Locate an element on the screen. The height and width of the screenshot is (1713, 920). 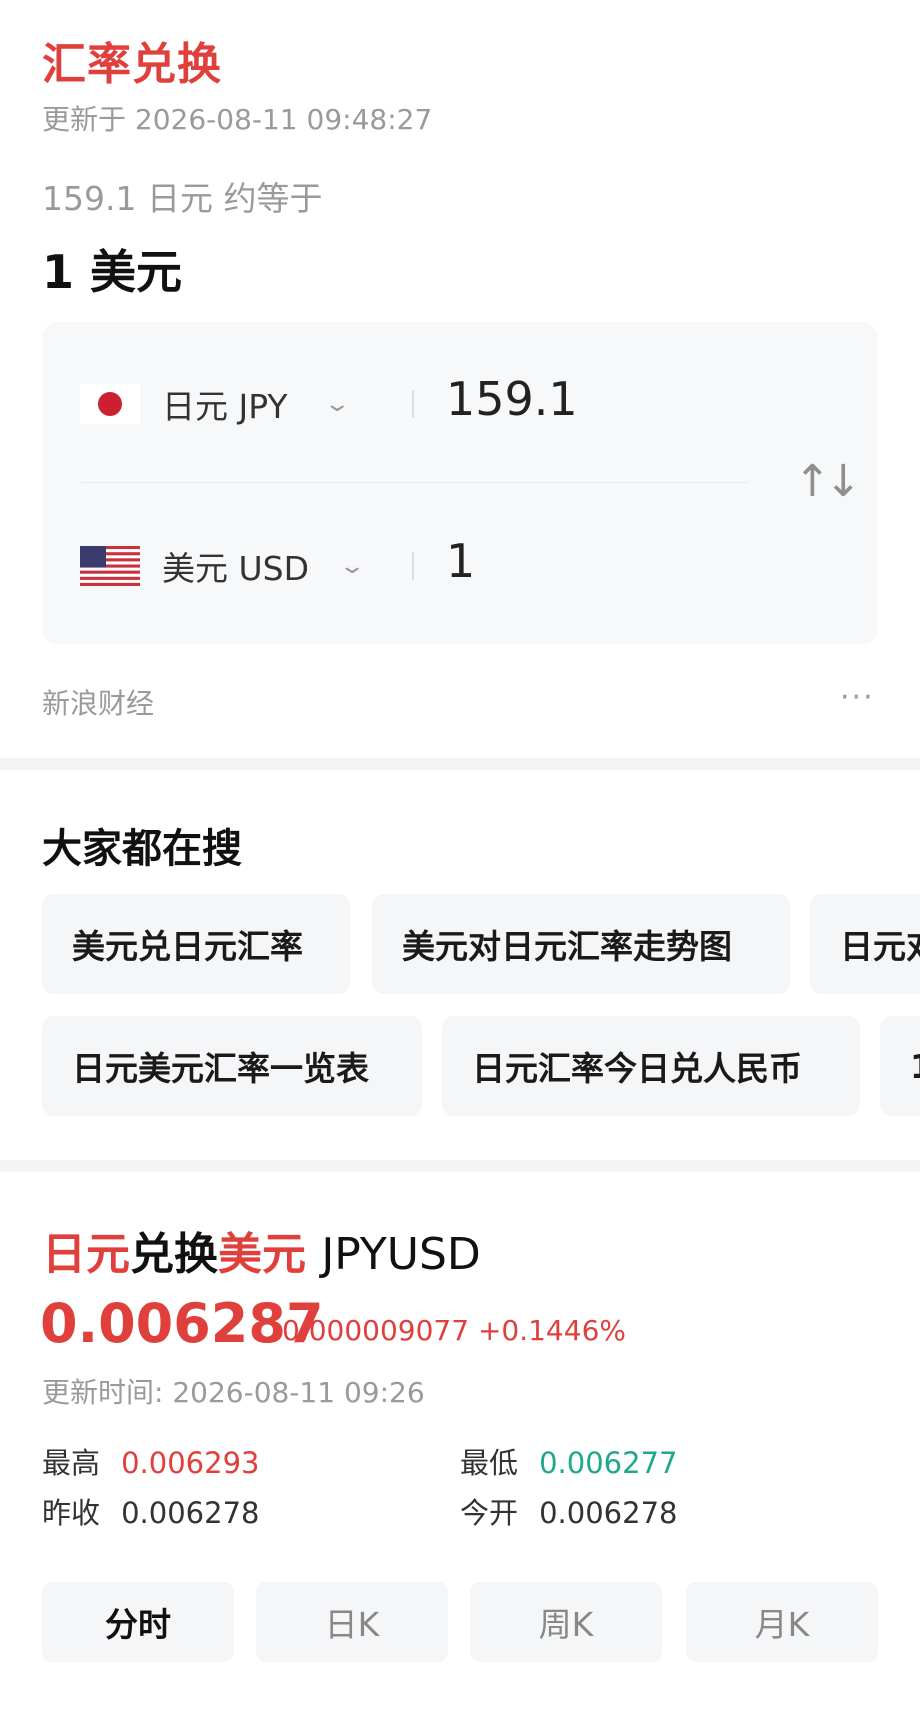
stat-prev-close: 昨收 0.006278 is located at coordinates (150, 1511).